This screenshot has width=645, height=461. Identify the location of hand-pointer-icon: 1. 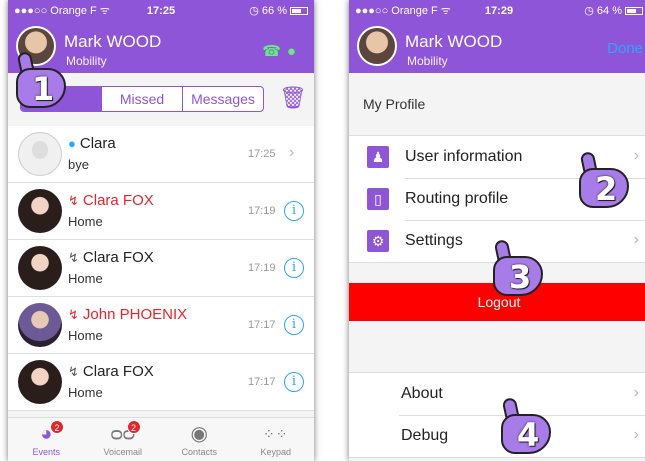
(43, 81).